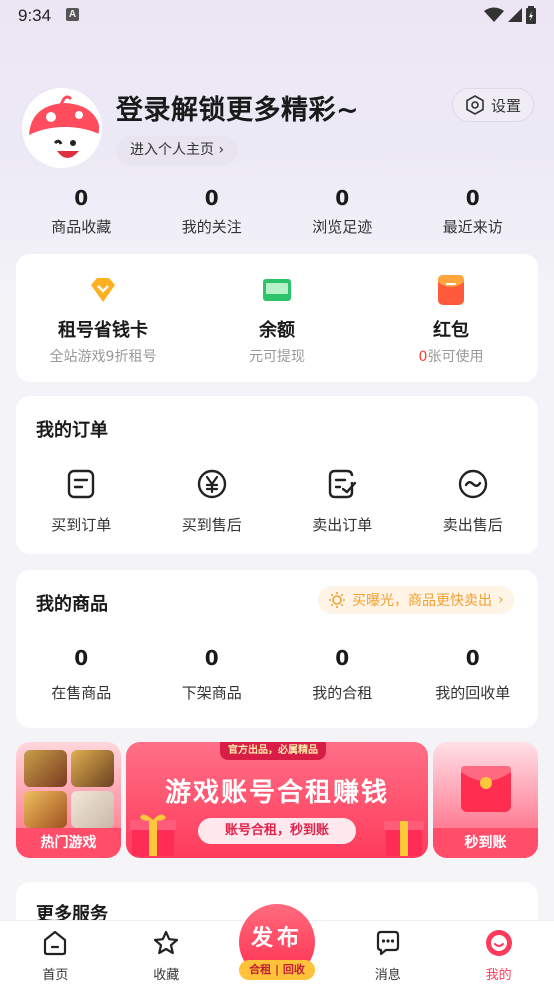  I want to click on tab-mine: 我的, so click(498, 952).